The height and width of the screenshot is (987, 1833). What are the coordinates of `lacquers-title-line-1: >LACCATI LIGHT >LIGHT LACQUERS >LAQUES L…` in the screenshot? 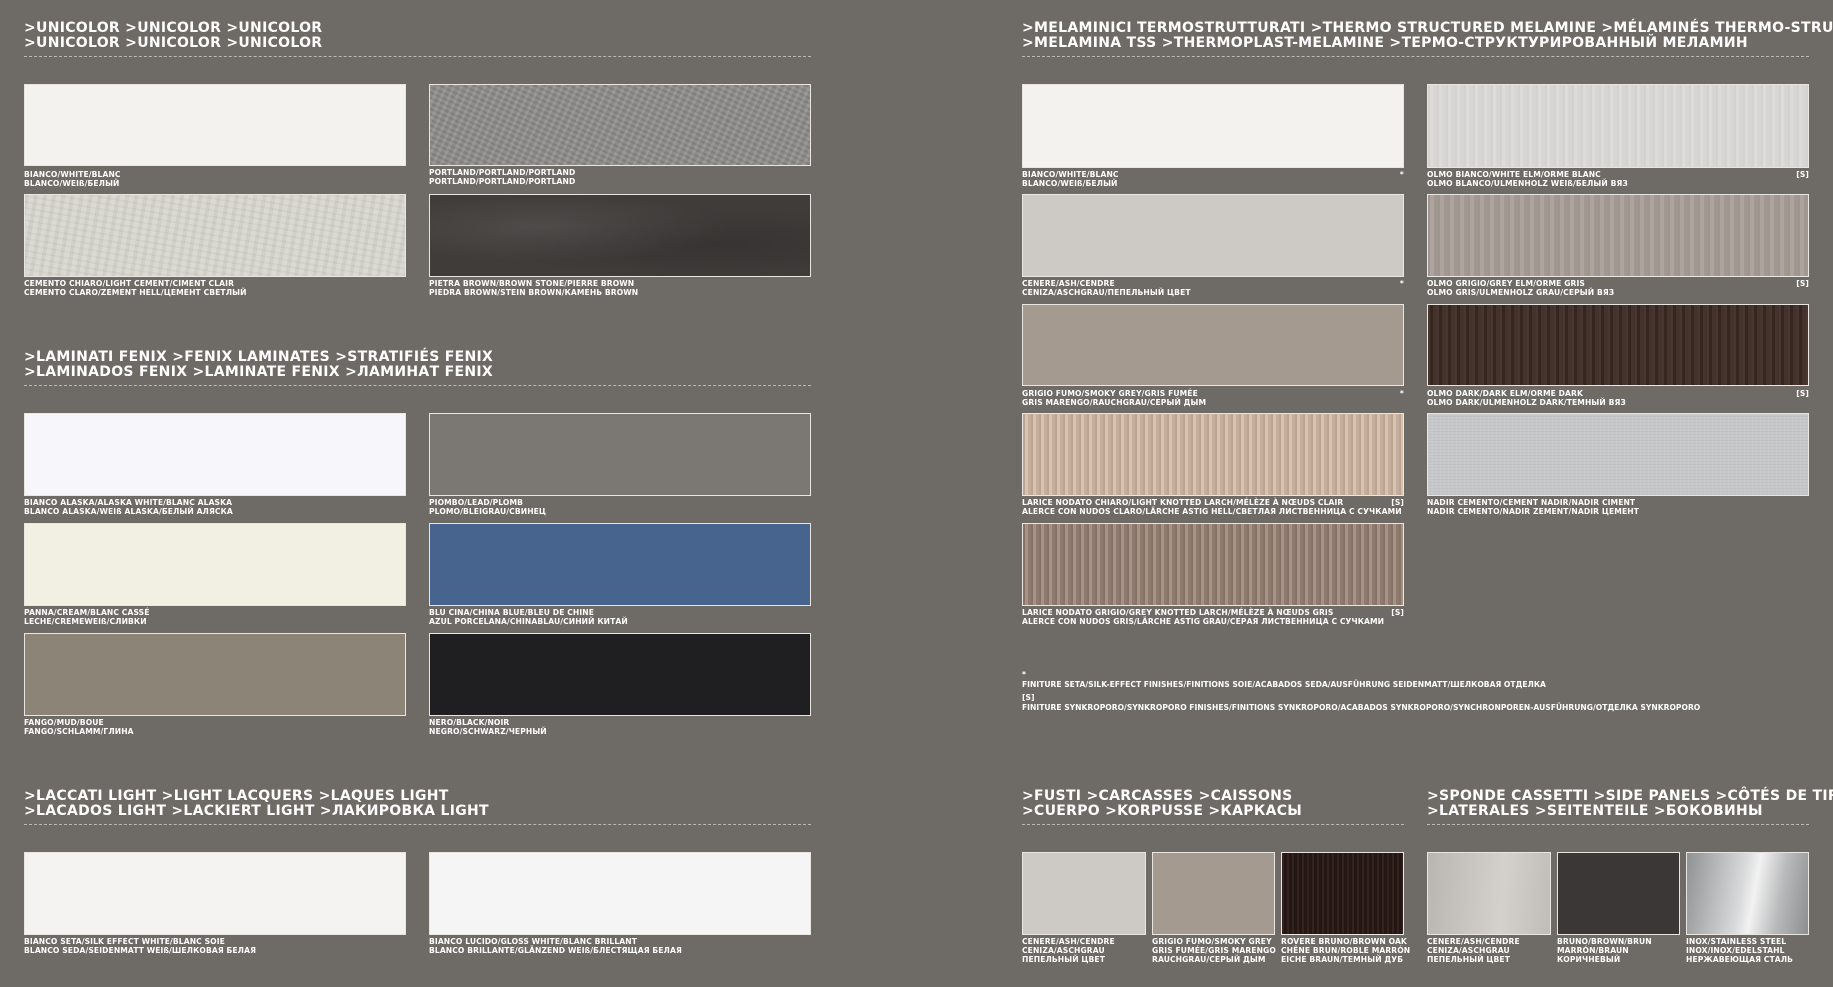 It's located at (236, 796).